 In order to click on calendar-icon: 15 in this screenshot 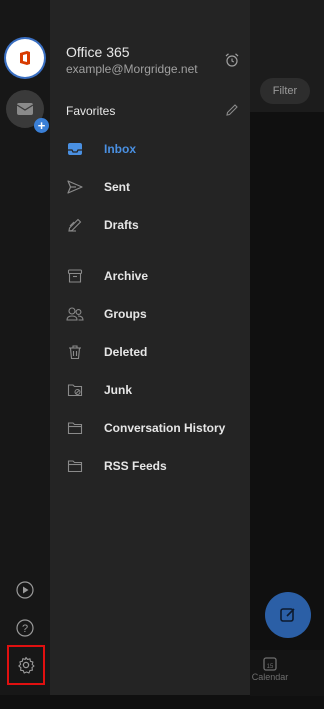, I will do `click(270, 664)`.